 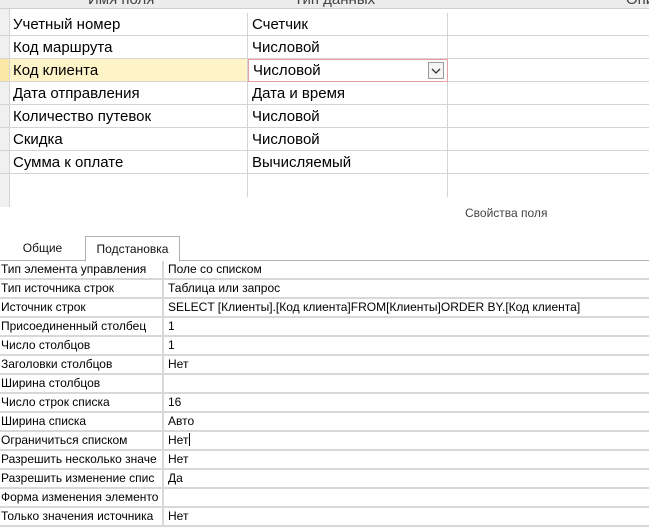 I want to click on property-label: Форма изменения элементо, so click(x=82, y=497).